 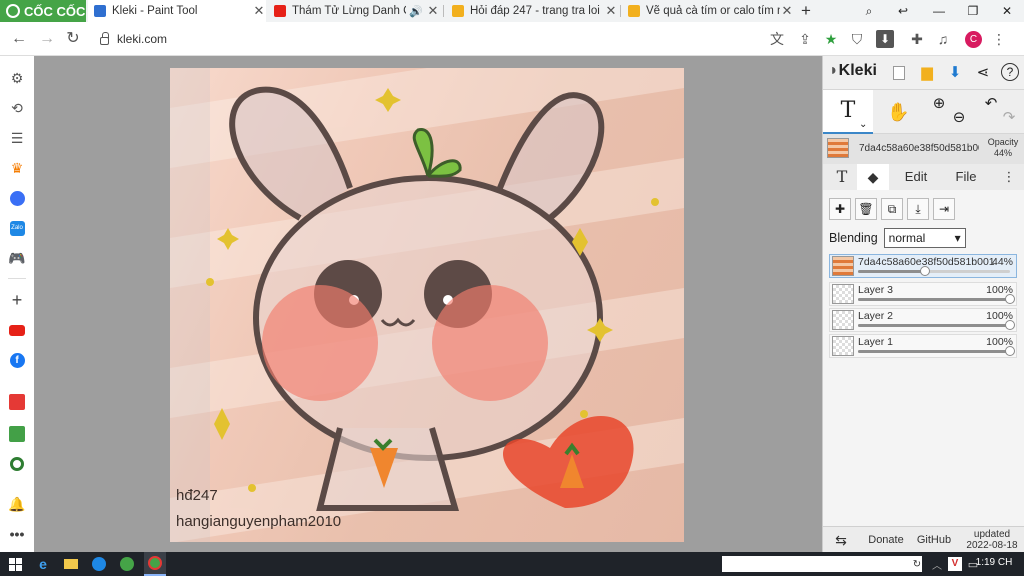 I want to click on tab-file: File, so click(x=966, y=177).